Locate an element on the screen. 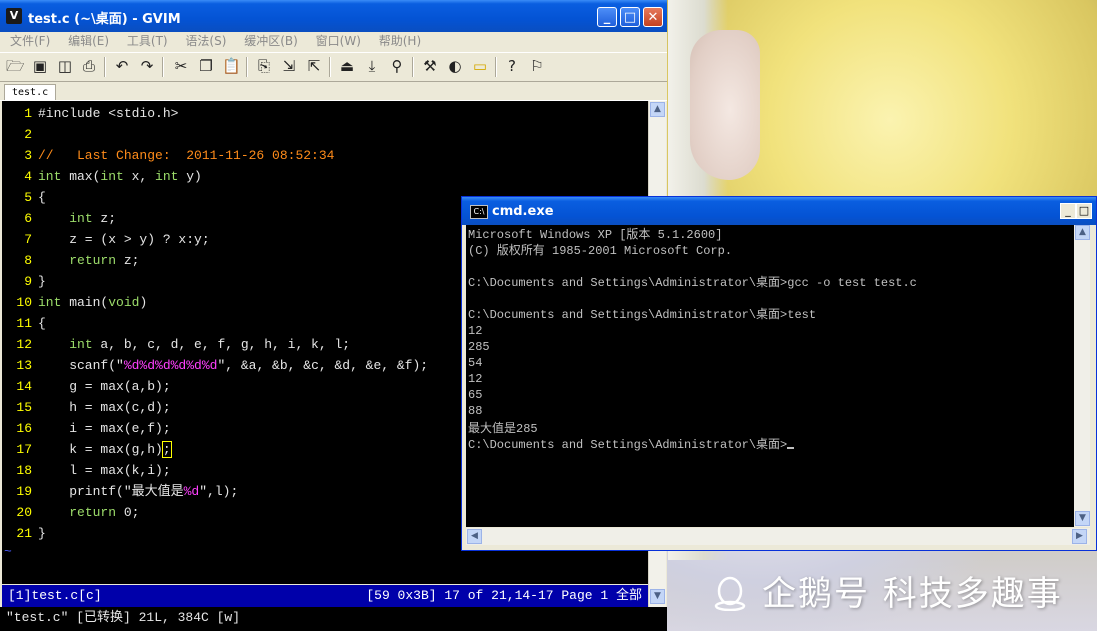 This screenshot has height=631, width=1097. code-token: z = (x > y) ? x:y; is located at coordinates (124, 239).